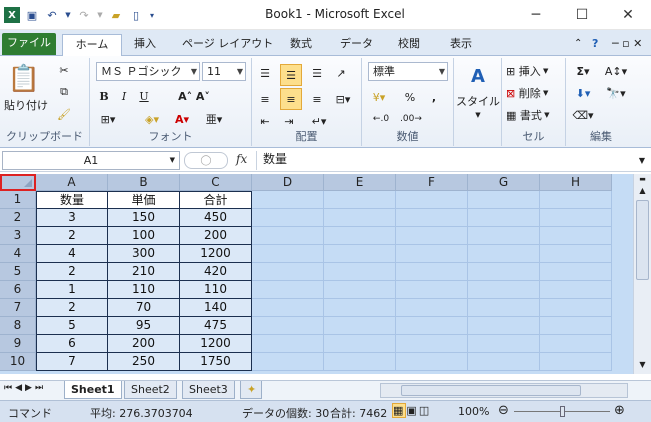  I want to click on zoom-level: 100%, so click(473, 411).